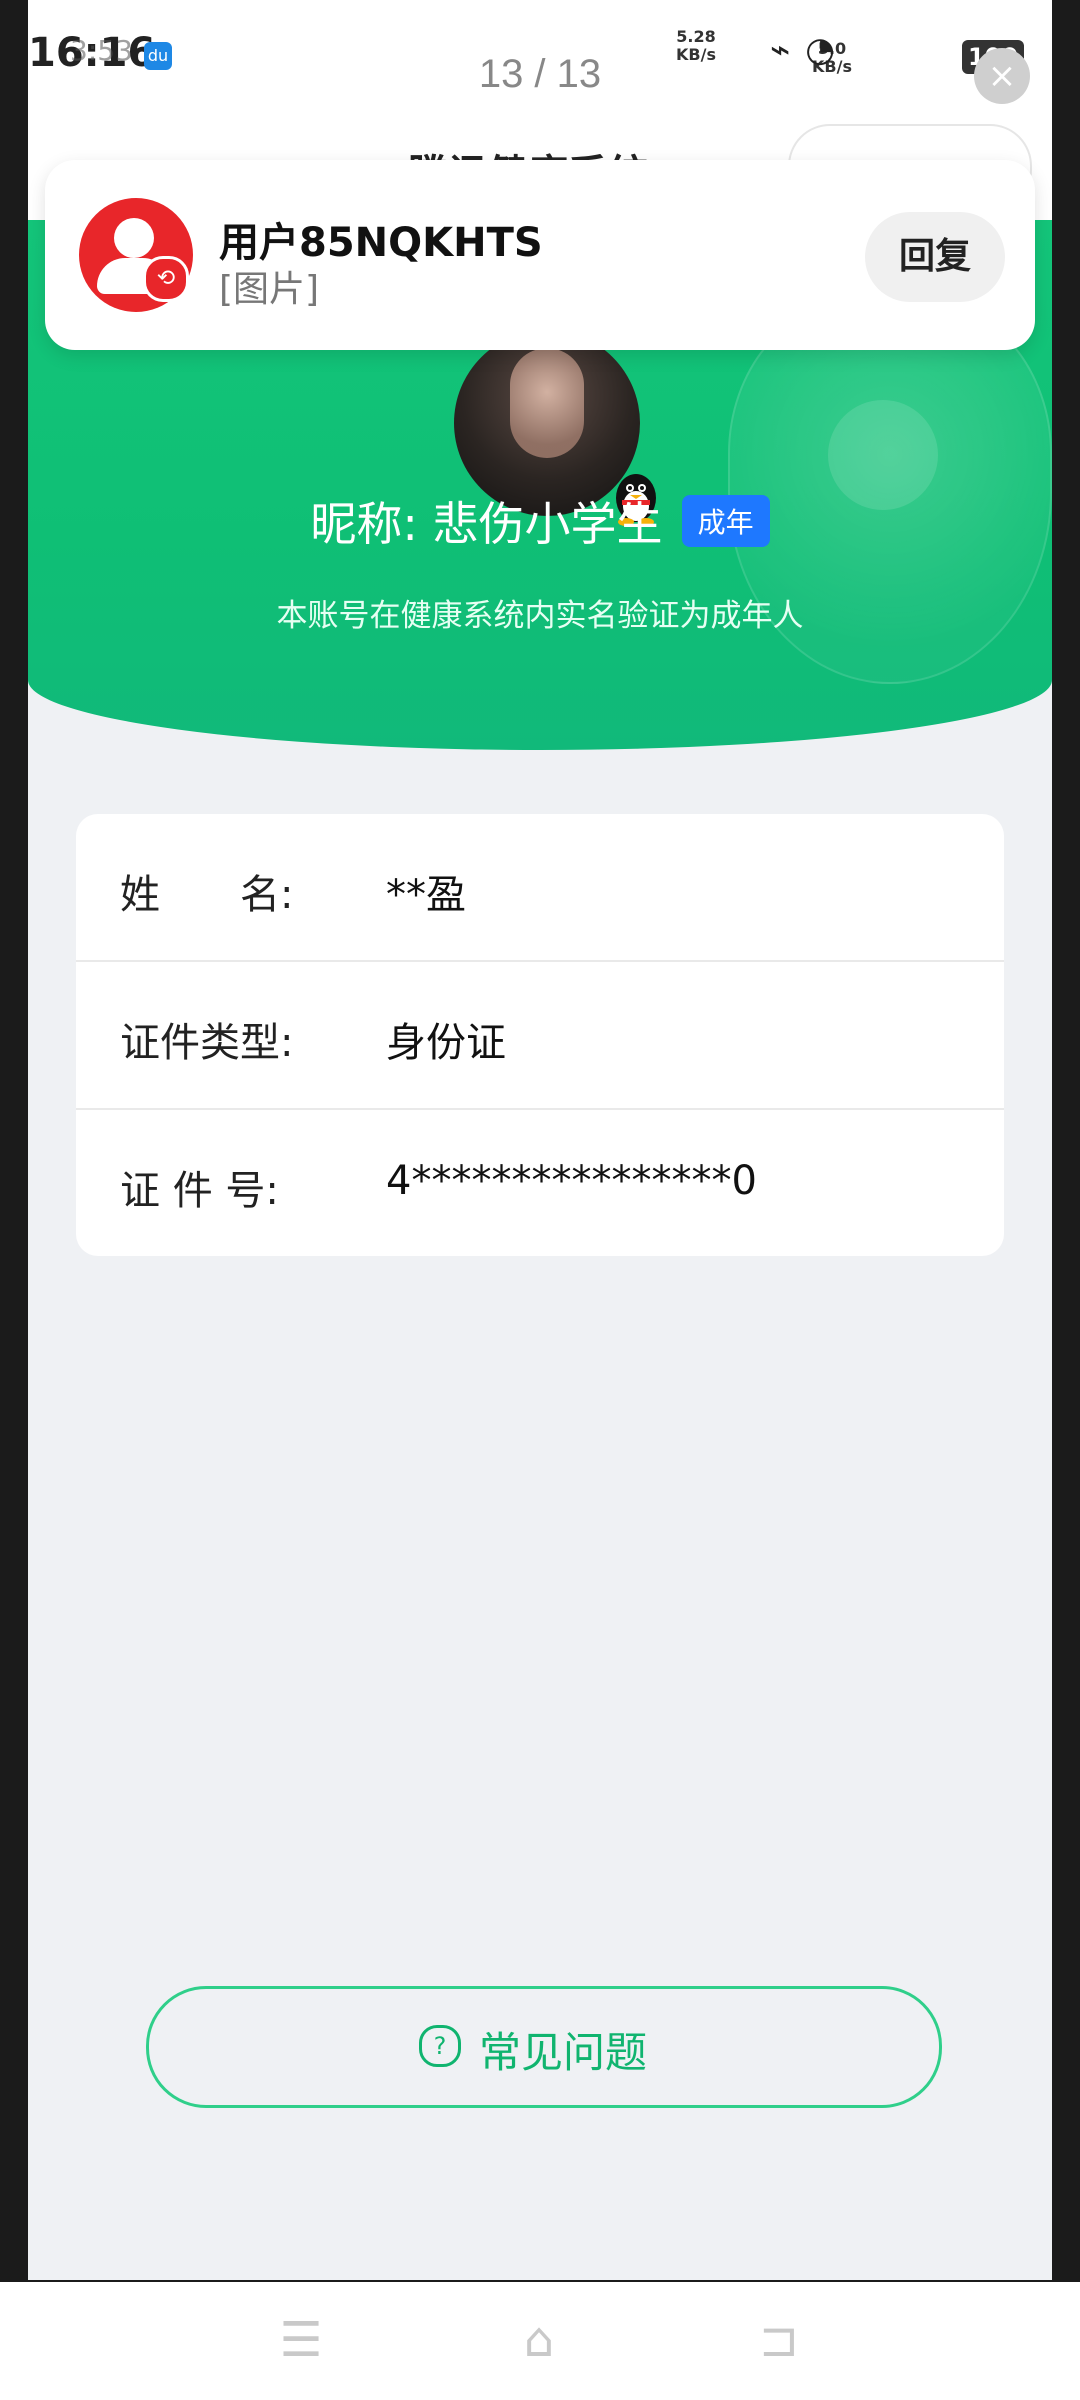 This screenshot has width=1080, height=2400. I want to click on sync-icon: ⟲, so click(166, 279).